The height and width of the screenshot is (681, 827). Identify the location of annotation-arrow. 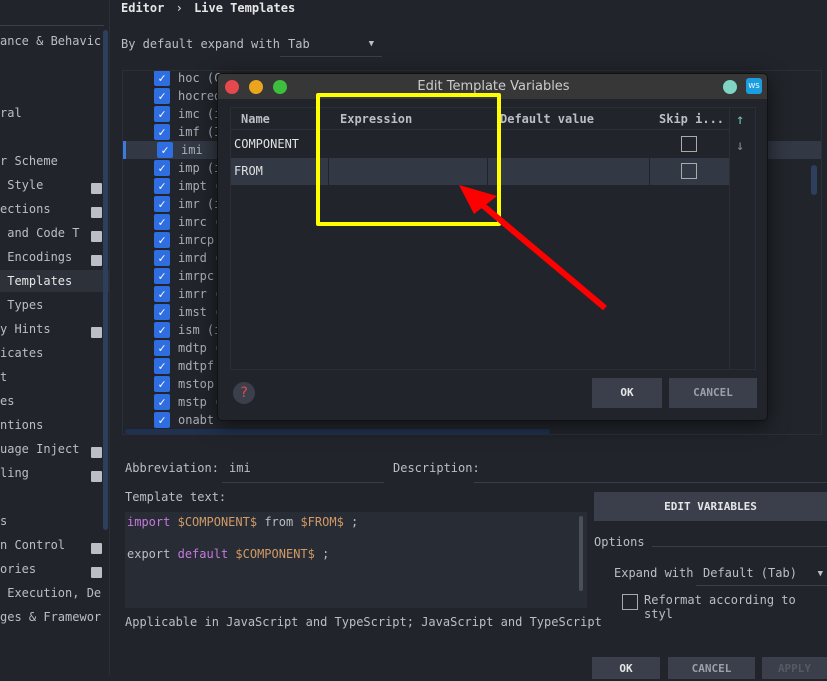
(533, 248).